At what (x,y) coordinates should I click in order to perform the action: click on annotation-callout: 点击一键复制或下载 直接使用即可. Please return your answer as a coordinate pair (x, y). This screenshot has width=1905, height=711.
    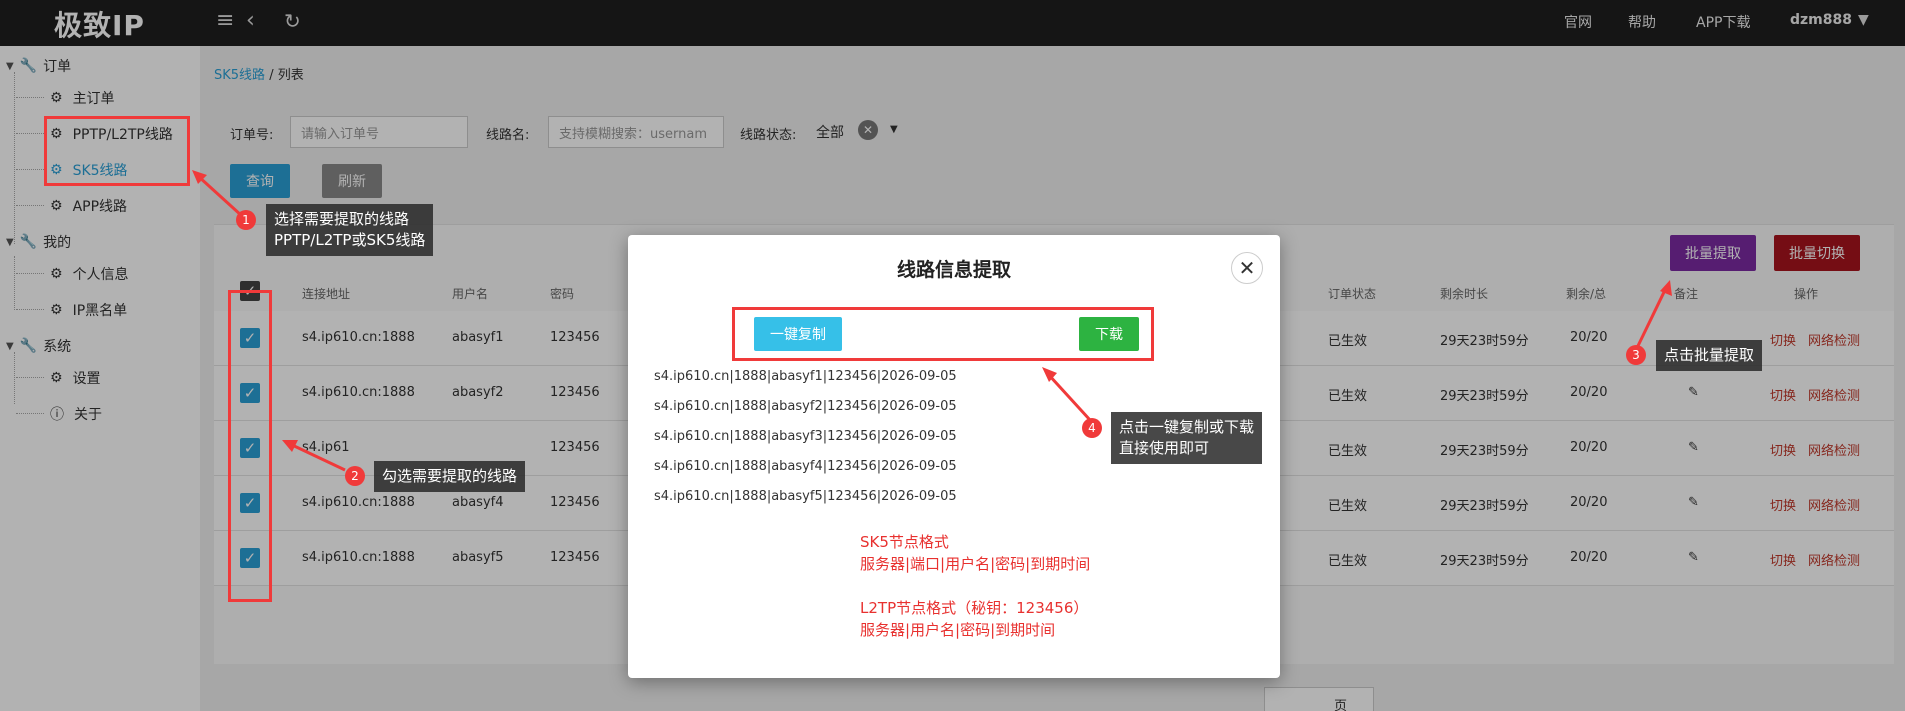
    Looking at the image, I should click on (1187, 438).